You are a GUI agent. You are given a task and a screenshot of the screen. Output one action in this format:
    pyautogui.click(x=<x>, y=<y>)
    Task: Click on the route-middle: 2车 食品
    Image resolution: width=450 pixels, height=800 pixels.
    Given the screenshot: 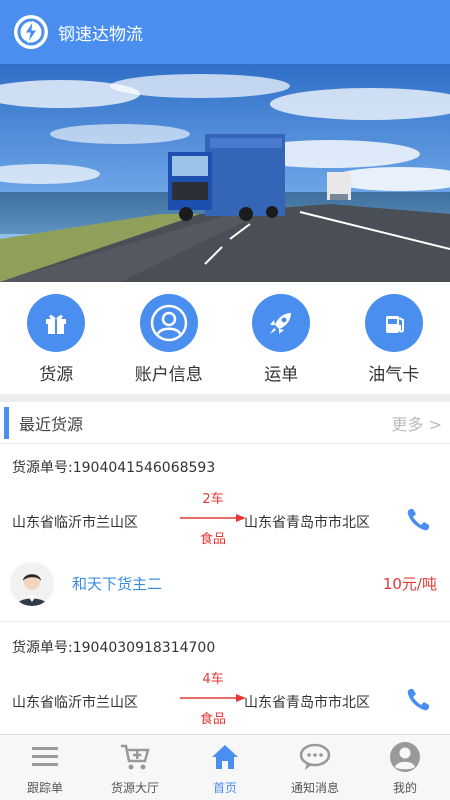 What is the action you would take?
    pyautogui.click(x=213, y=523)
    